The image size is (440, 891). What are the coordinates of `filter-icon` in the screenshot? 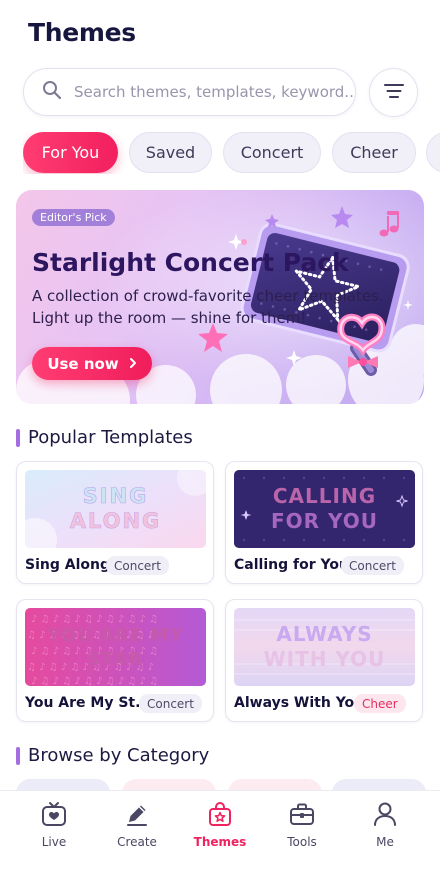 It's located at (393, 93).